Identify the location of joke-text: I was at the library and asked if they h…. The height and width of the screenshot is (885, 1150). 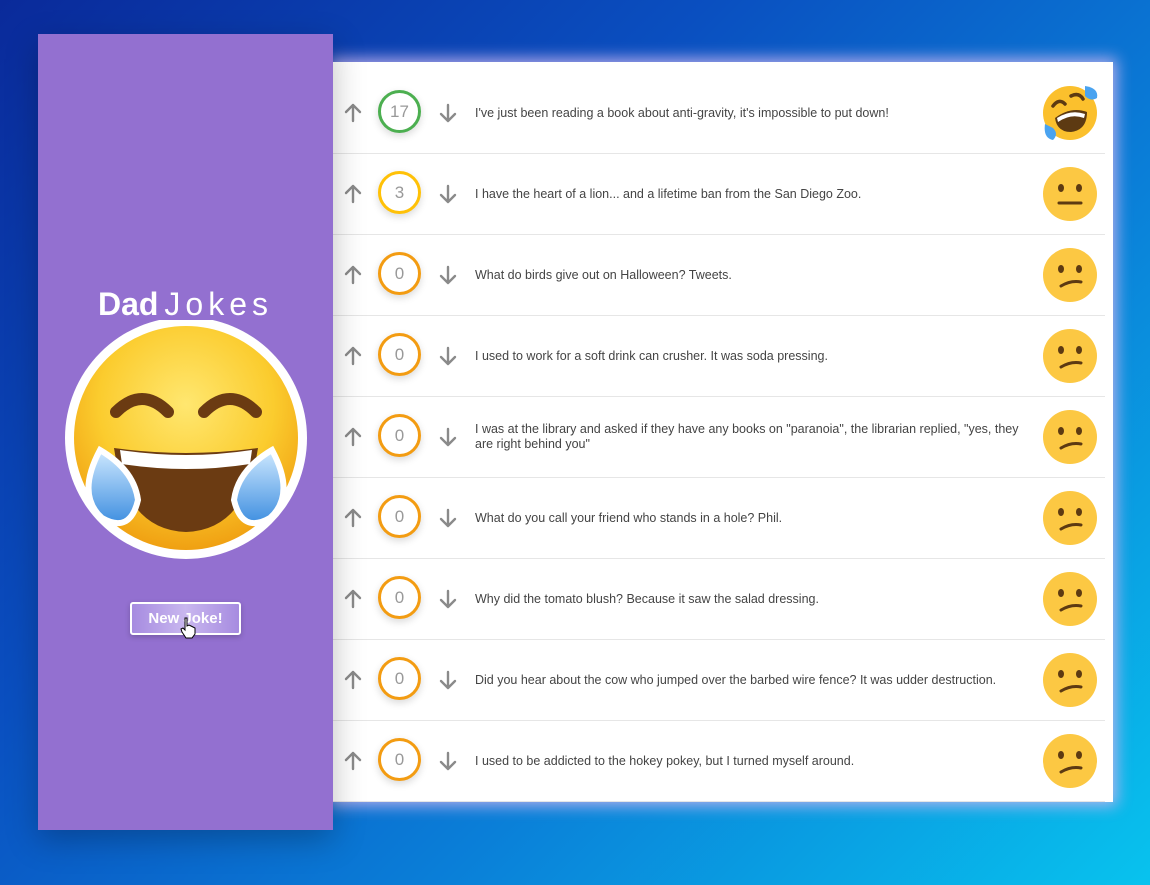
(747, 436).